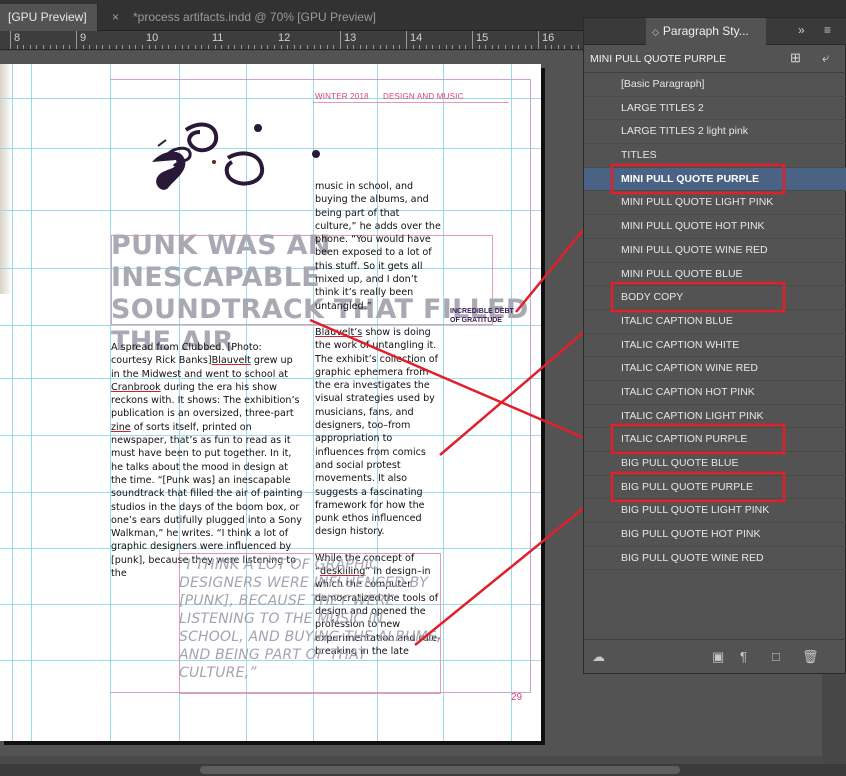 This screenshot has height=776, width=846. I want to click on trash-icon: 🗑, so click(810, 657).